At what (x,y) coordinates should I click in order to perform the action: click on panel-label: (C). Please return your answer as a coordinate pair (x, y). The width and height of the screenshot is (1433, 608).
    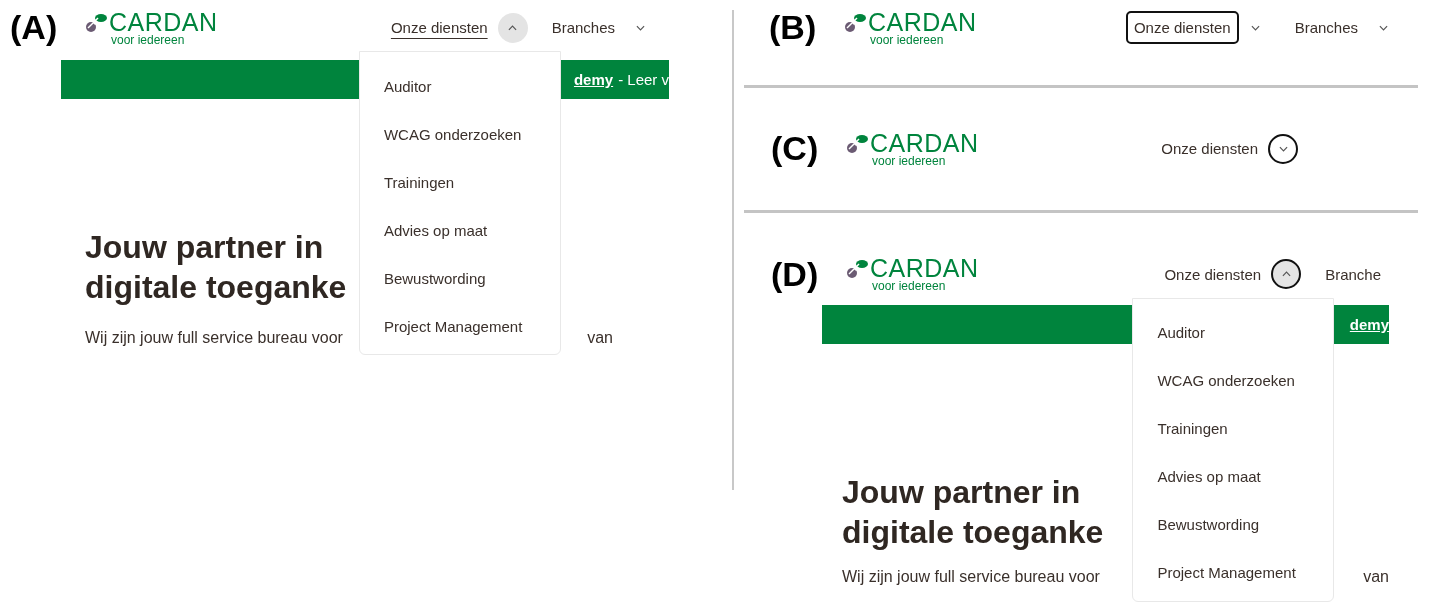
    Looking at the image, I should click on (795, 148).